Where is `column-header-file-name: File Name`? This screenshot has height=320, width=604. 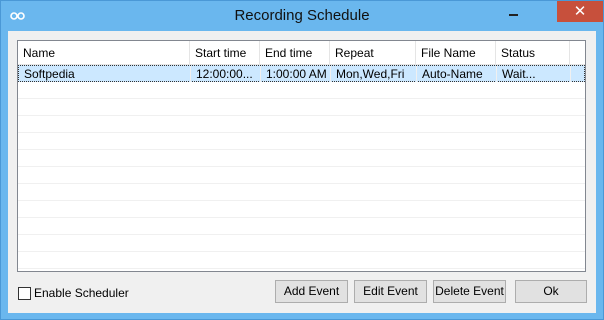
column-header-file-name: File Name is located at coordinates (456, 53).